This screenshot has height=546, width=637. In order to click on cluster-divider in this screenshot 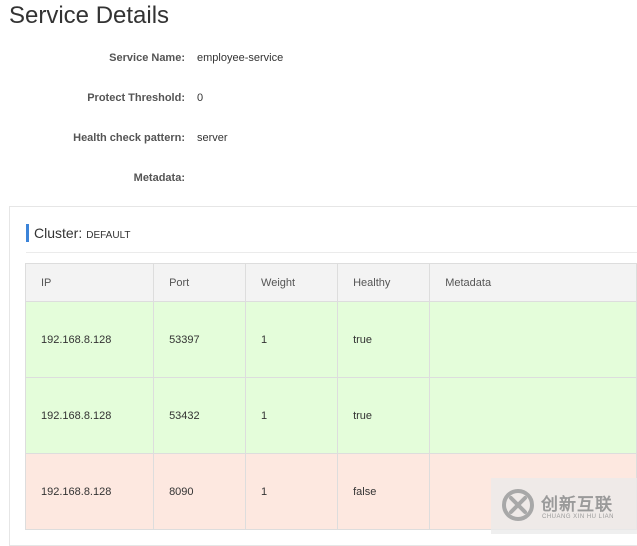, I will do `click(331, 252)`.